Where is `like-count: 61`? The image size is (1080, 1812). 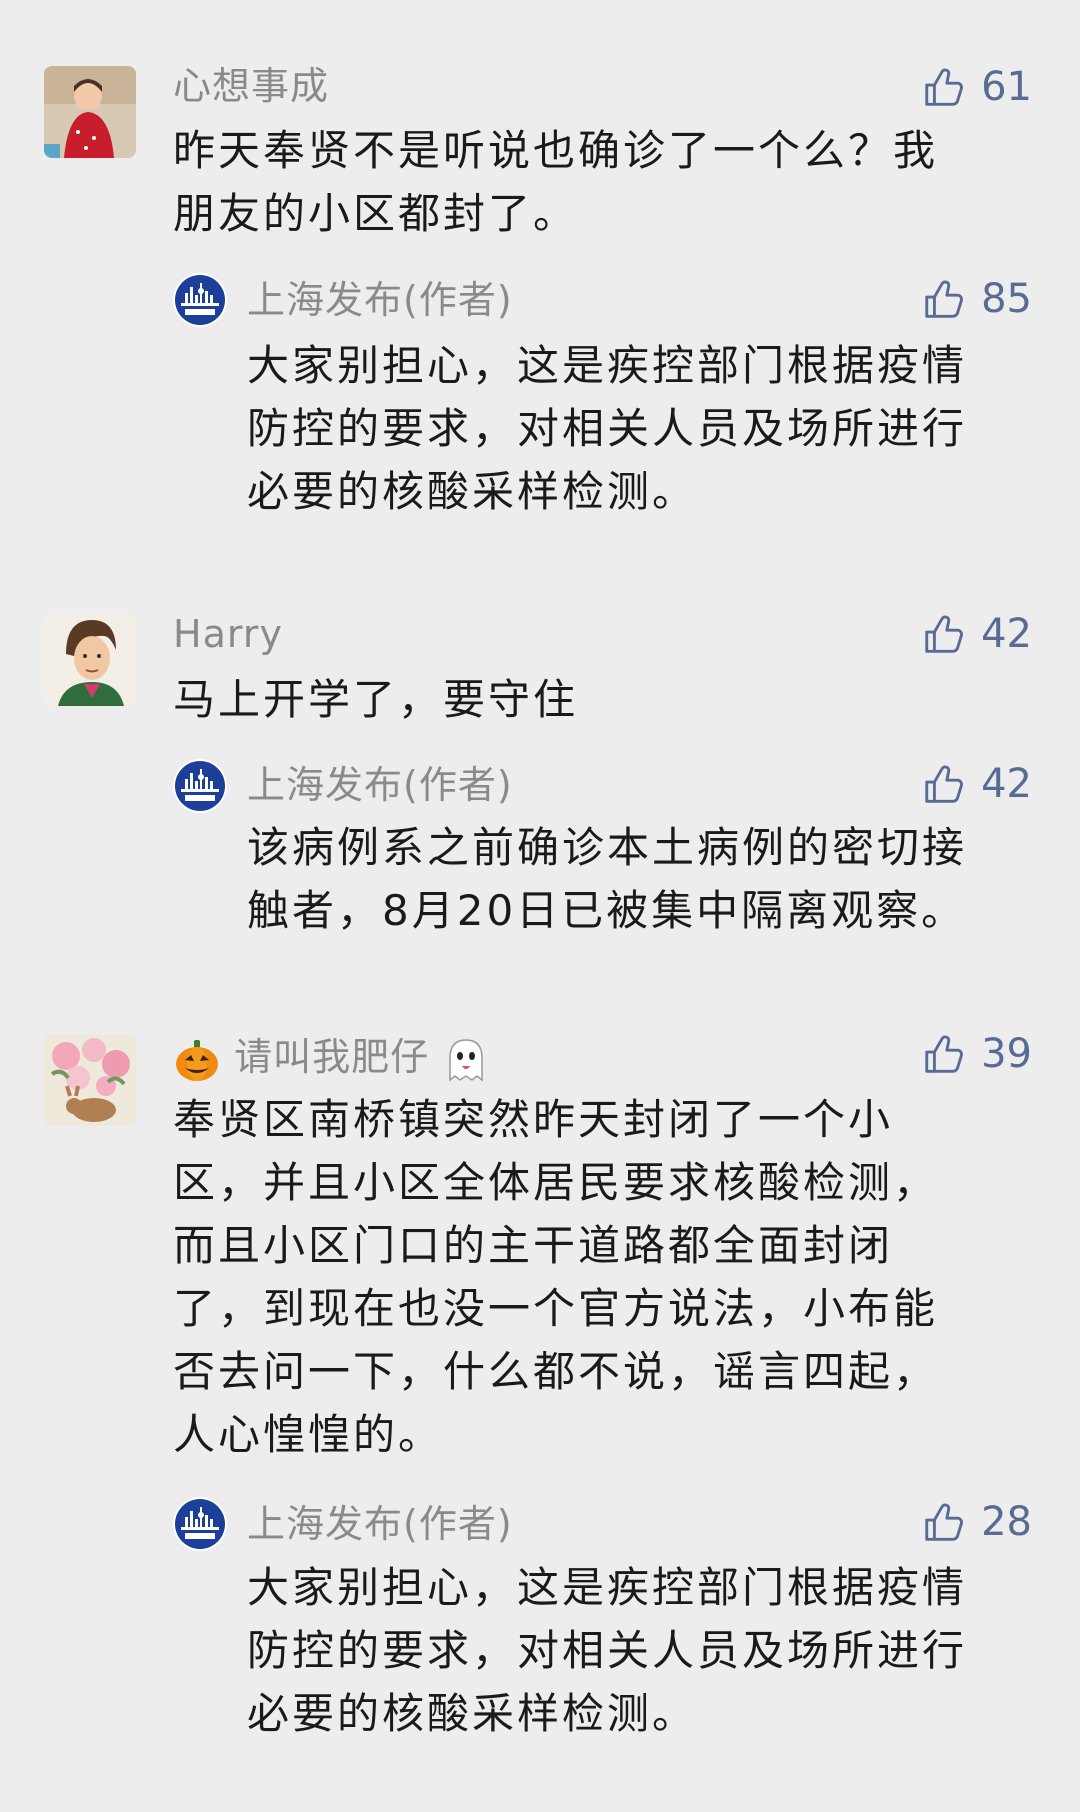
like-count: 61 is located at coordinates (1006, 87).